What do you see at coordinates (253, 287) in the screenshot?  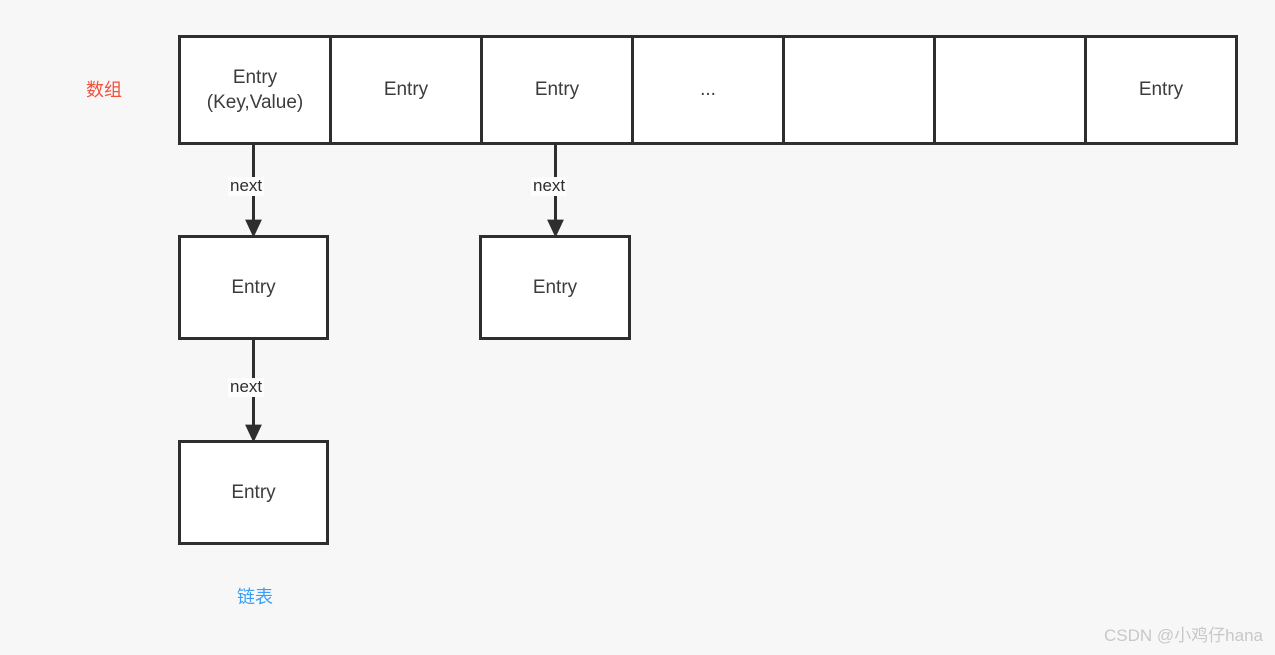 I see `entry-node-a: Entry` at bounding box center [253, 287].